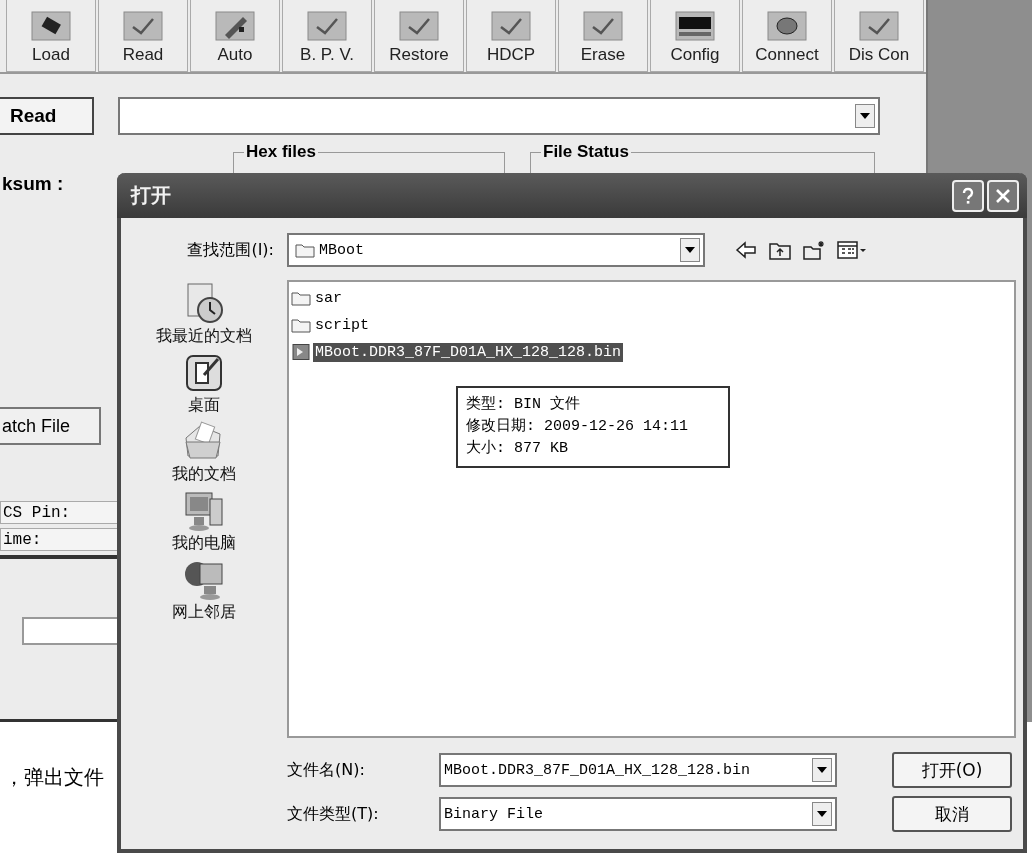  What do you see at coordinates (204, 452) in the screenshot?
I see `places-item: 我的文档` at bounding box center [204, 452].